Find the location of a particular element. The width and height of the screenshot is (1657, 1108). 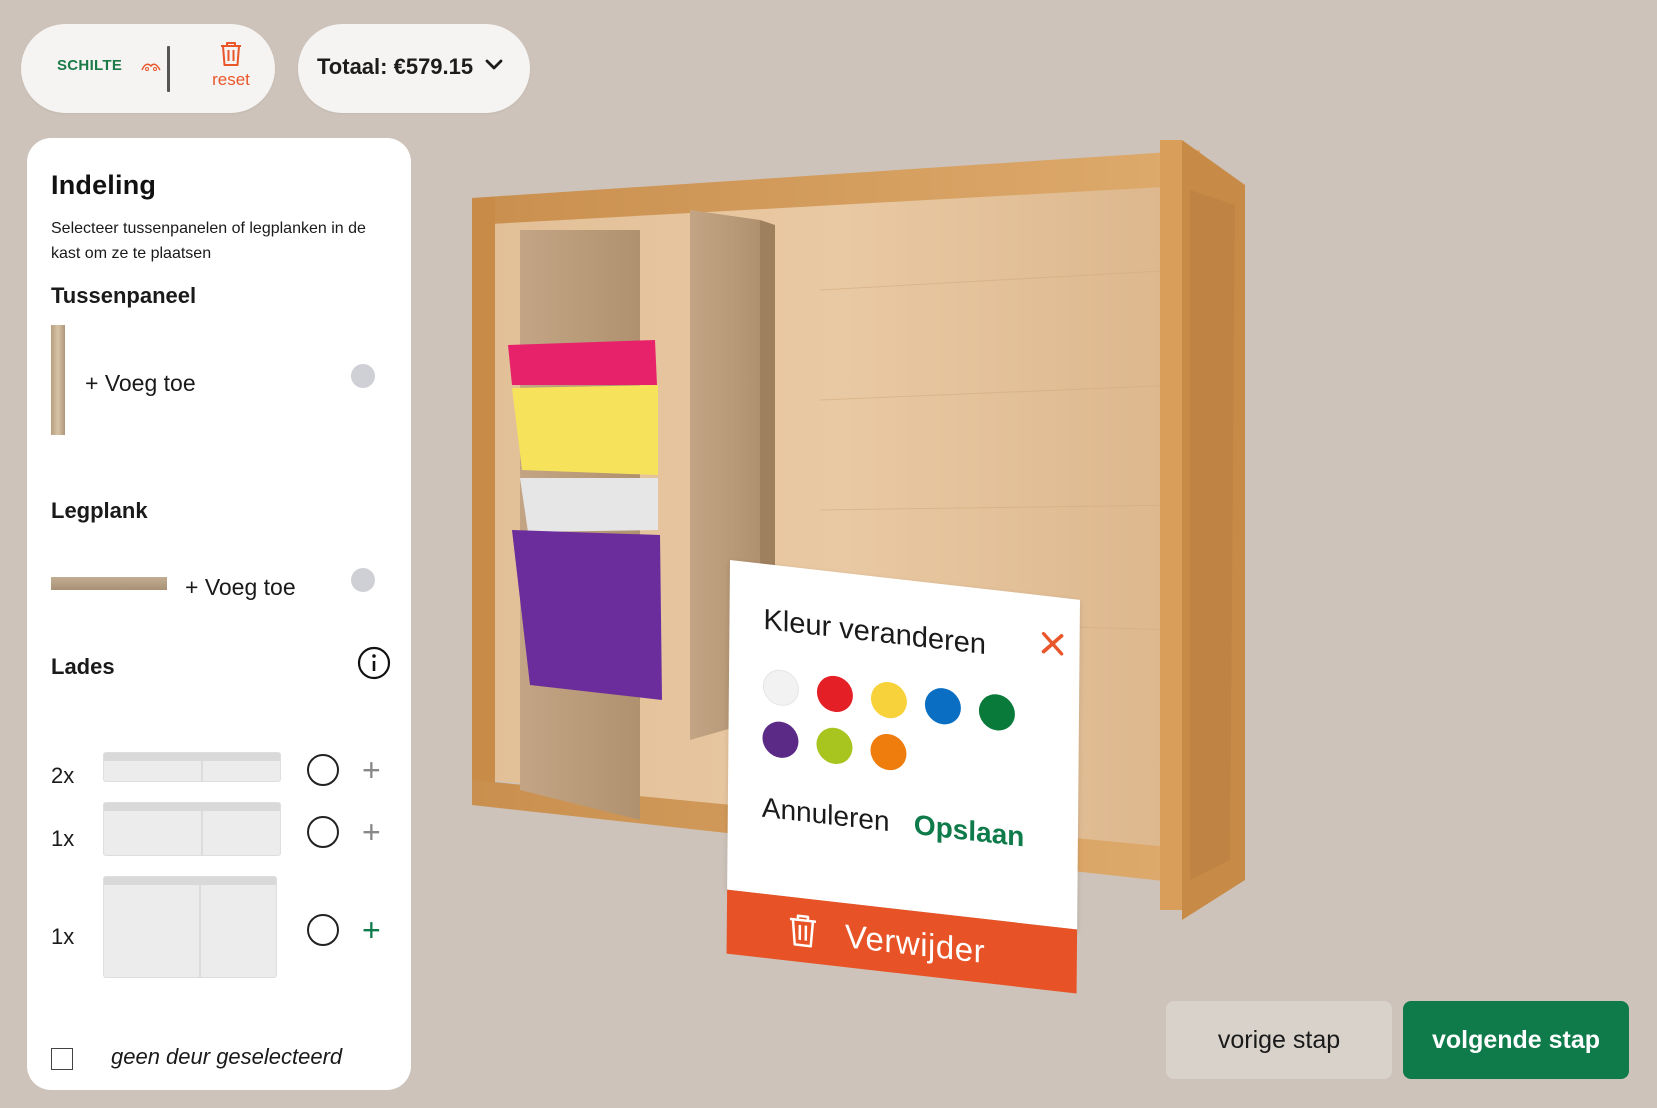

color-popup-title: Kleur veranderen is located at coordinates (875, 632).